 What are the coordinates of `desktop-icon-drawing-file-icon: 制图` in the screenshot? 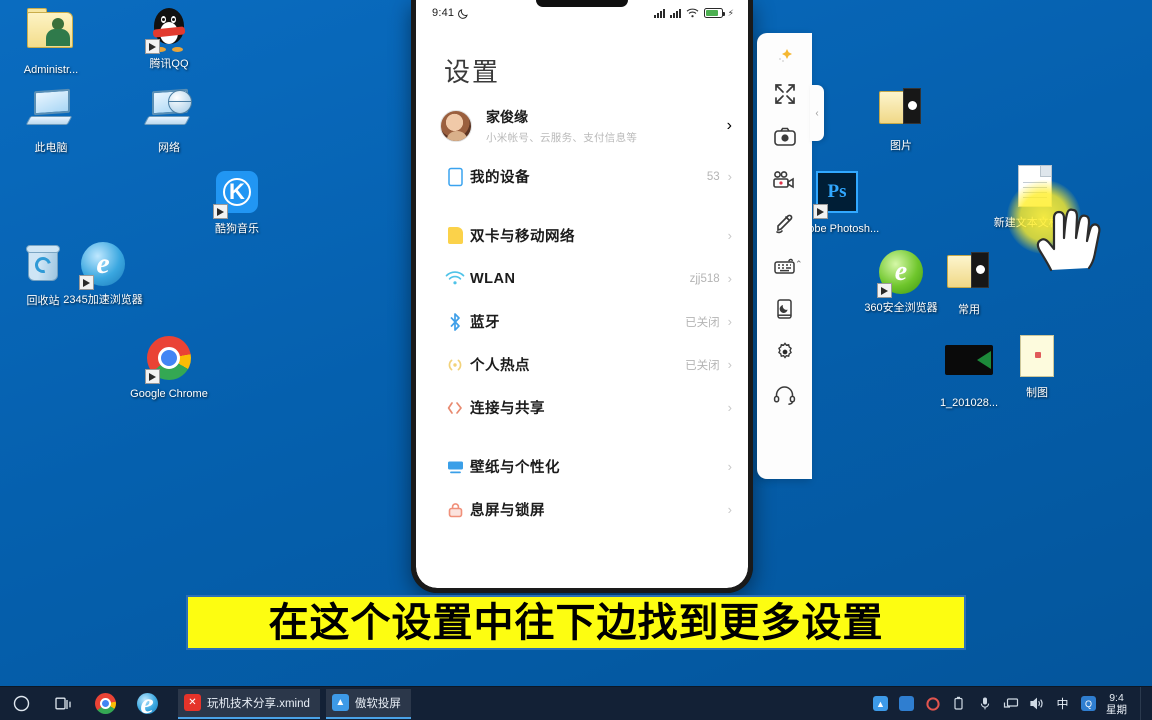 It's located at (1037, 366).